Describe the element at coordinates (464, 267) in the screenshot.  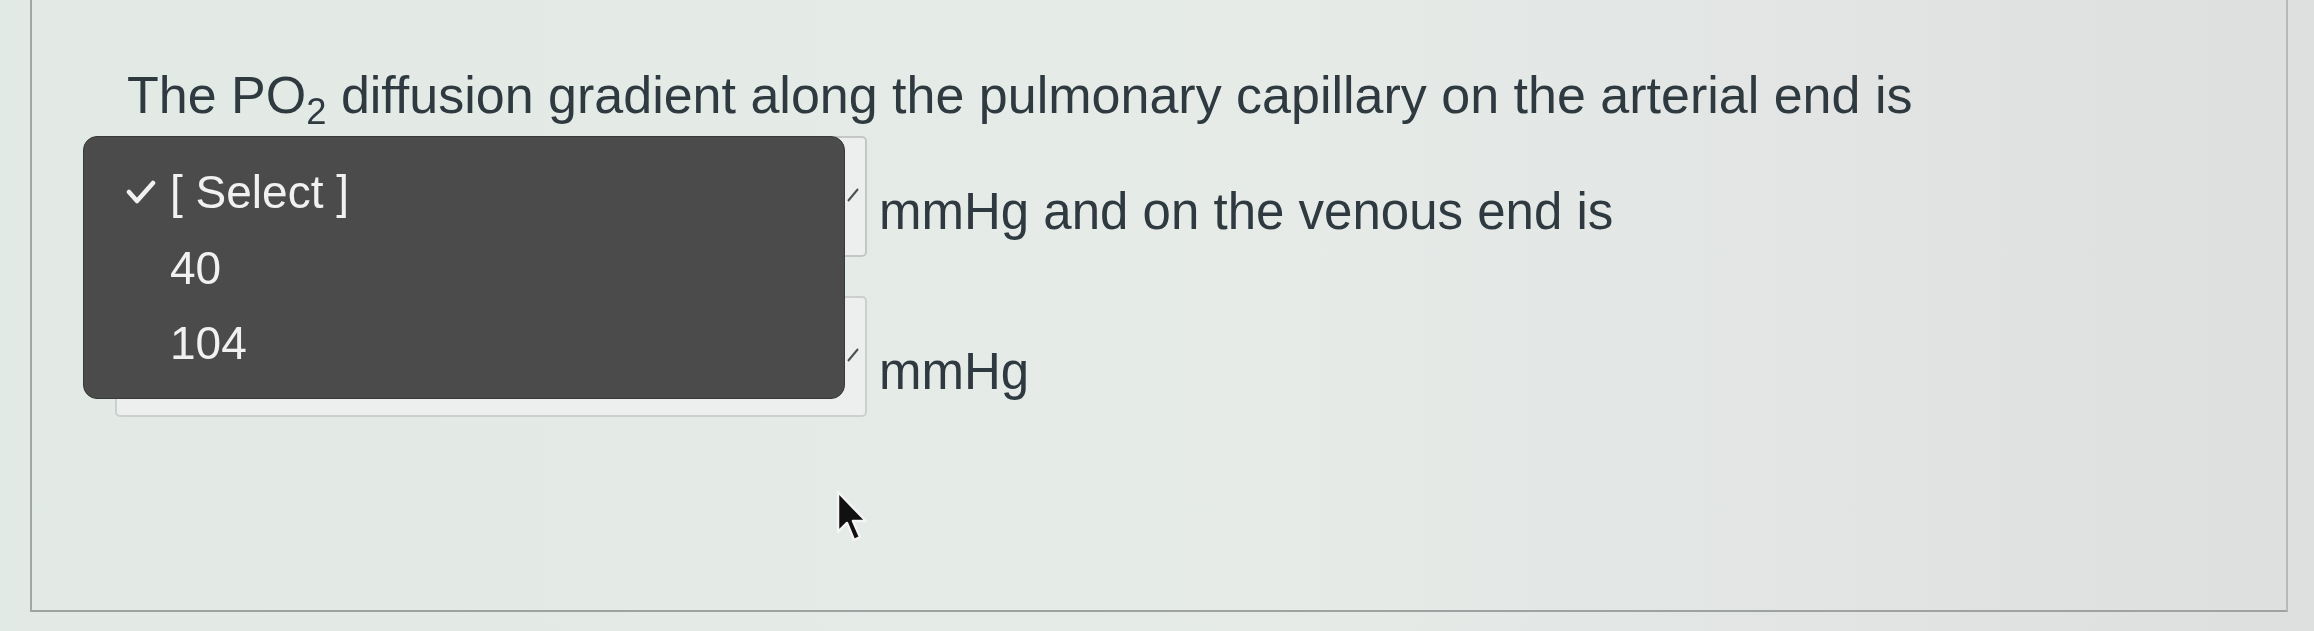
I see `menu-option: 40` at that location.